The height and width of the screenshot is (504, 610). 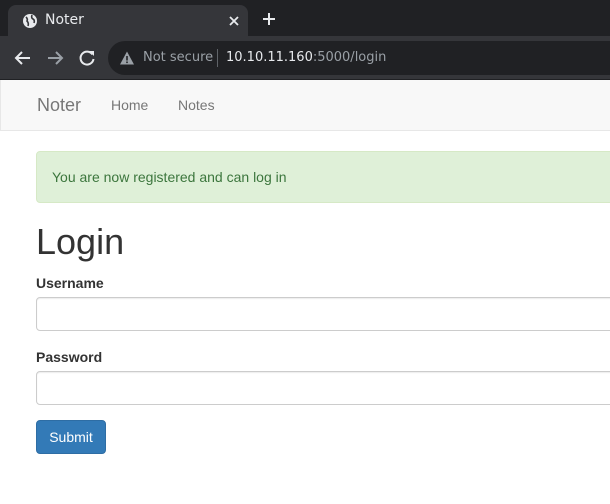 What do you see at coordinates (269, 57) in the screenshot?
I see `url-host: 10.10.11.160` at bounding box center [269, 57].